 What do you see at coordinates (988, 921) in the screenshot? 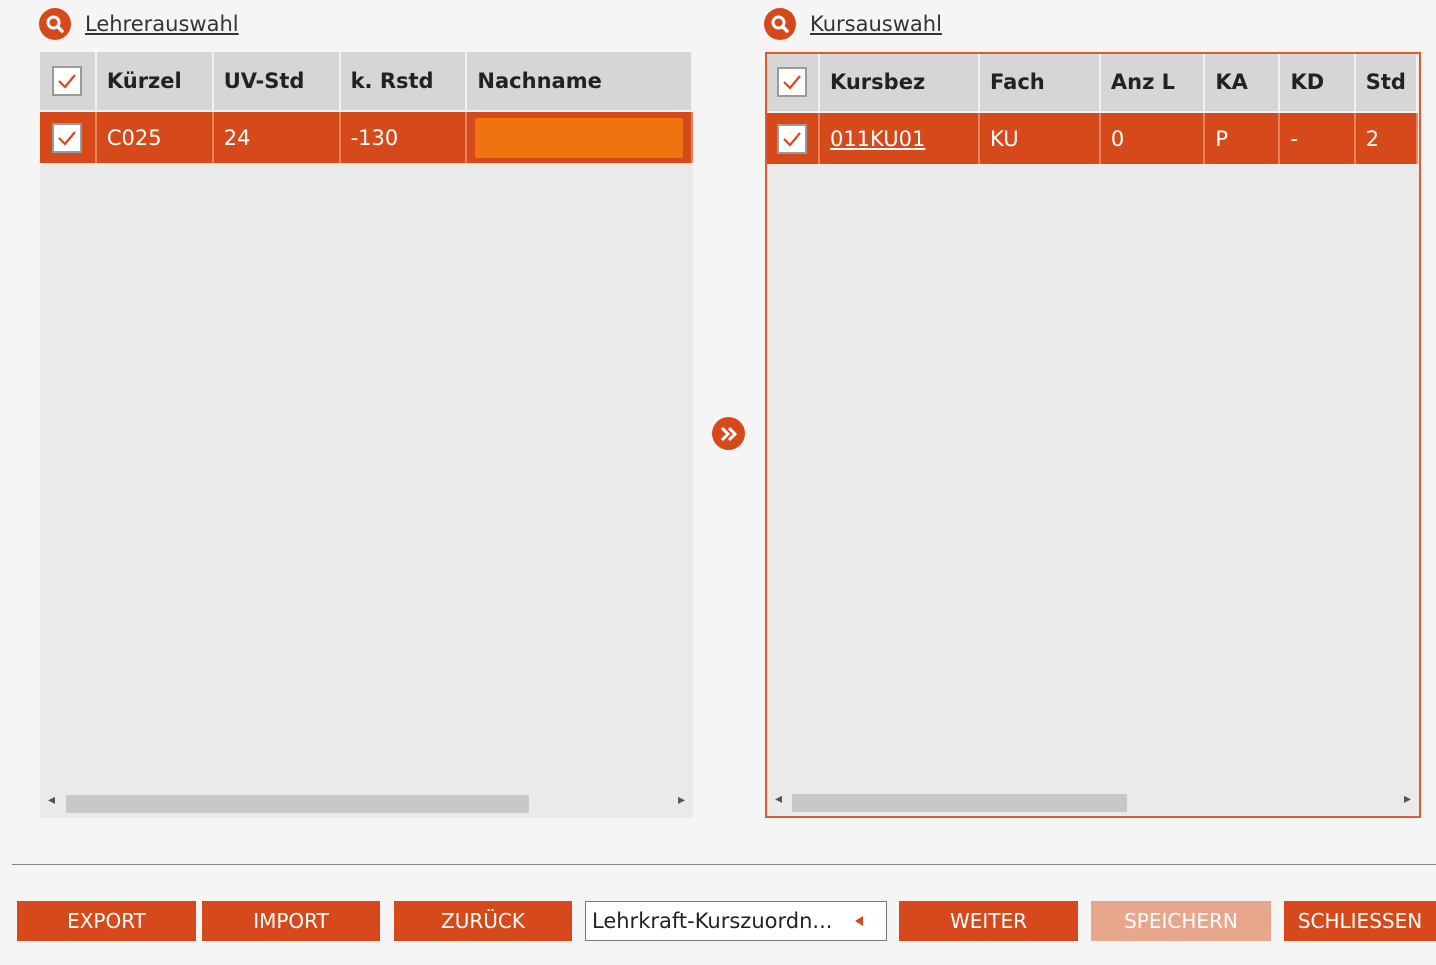
I see `next-button: WEITER` at bounding box center [988, 921].